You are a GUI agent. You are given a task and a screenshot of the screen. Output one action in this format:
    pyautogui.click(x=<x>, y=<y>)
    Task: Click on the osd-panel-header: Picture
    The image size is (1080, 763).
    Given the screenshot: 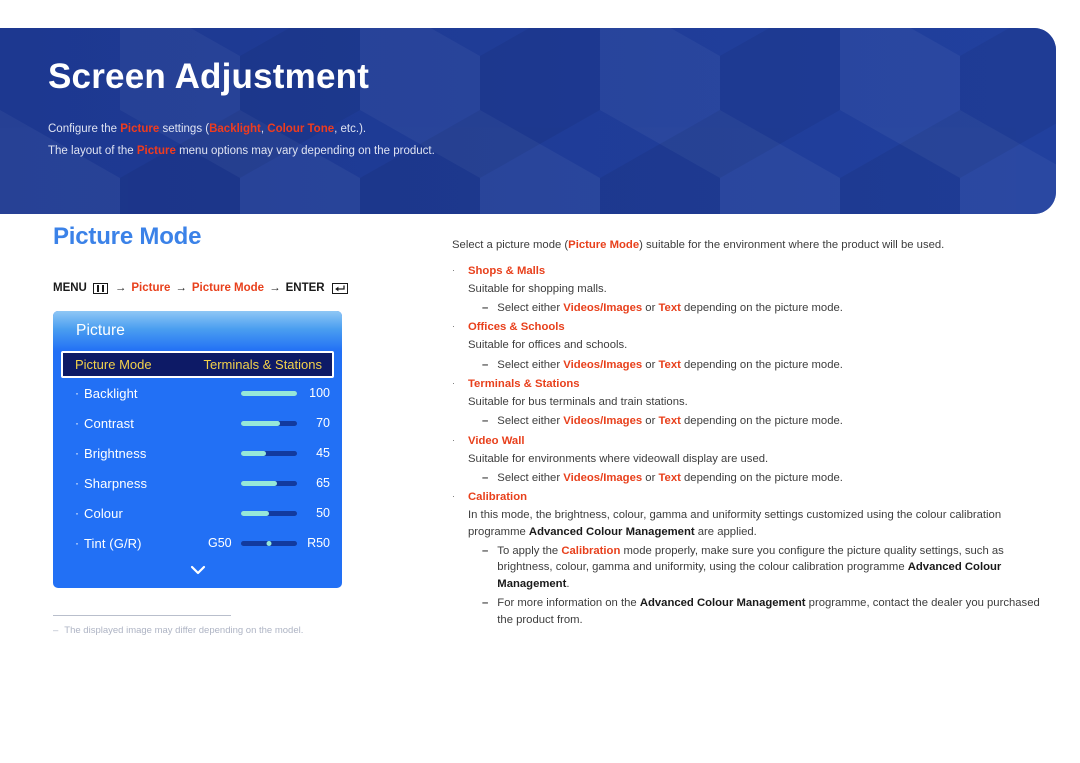 What is the action you would take?
    pyautogui.click(x=197, y=331)
    